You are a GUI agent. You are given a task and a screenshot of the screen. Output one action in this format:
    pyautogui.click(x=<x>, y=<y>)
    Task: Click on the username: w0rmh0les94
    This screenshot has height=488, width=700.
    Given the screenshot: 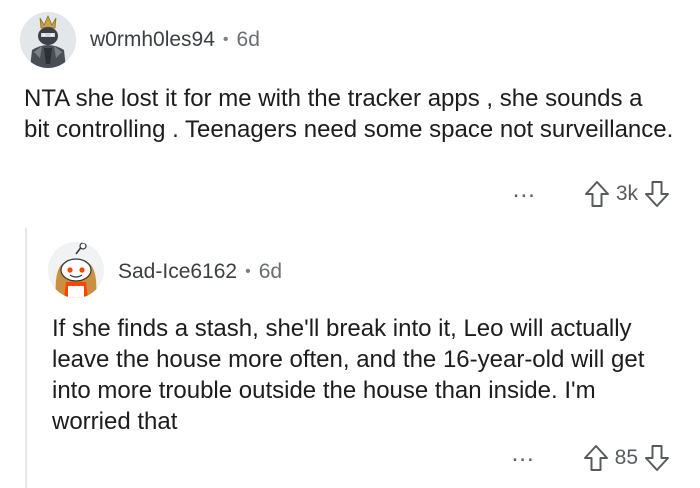 What is the action you would take?
    pyautogui.click(x=152, y=40)
    